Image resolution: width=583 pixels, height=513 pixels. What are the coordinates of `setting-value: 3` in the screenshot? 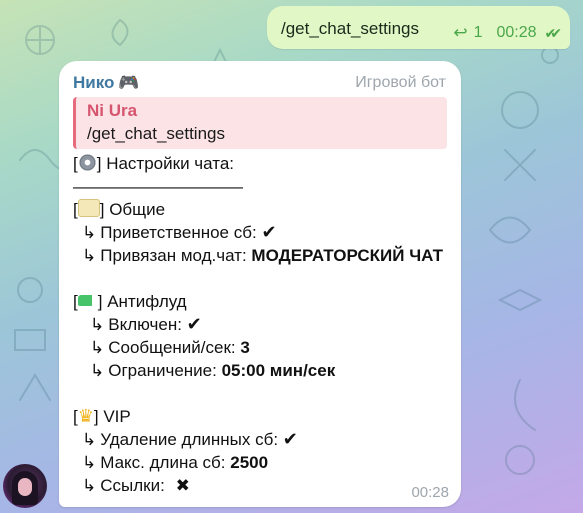 It's located at (245, 347).